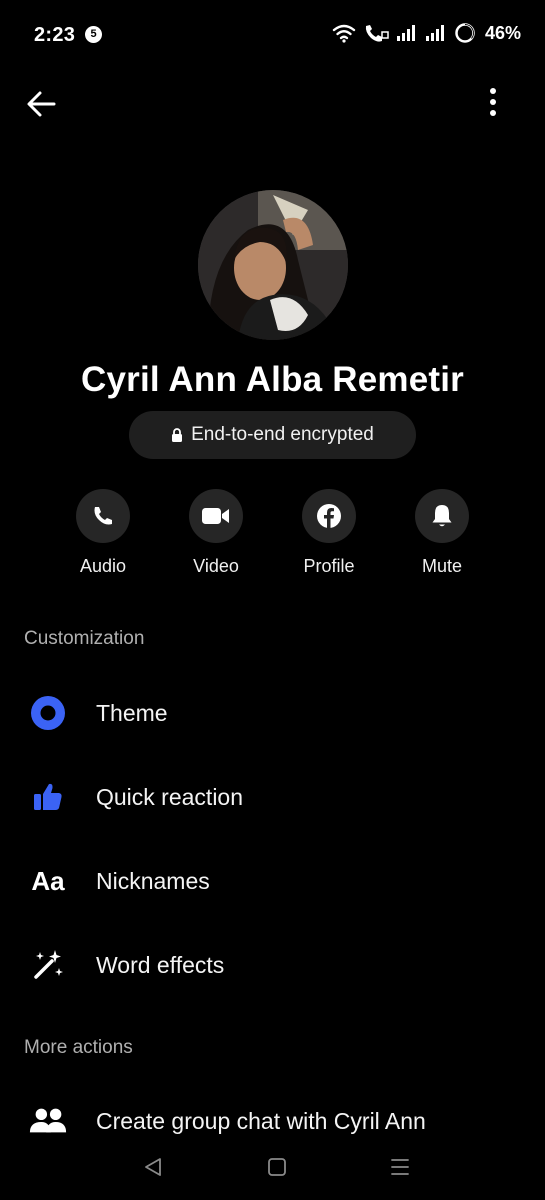  What do you see at coordinates (272, 713) in the screenshot?
I see `theme-row: Theme` at bounding box center [272, 713].